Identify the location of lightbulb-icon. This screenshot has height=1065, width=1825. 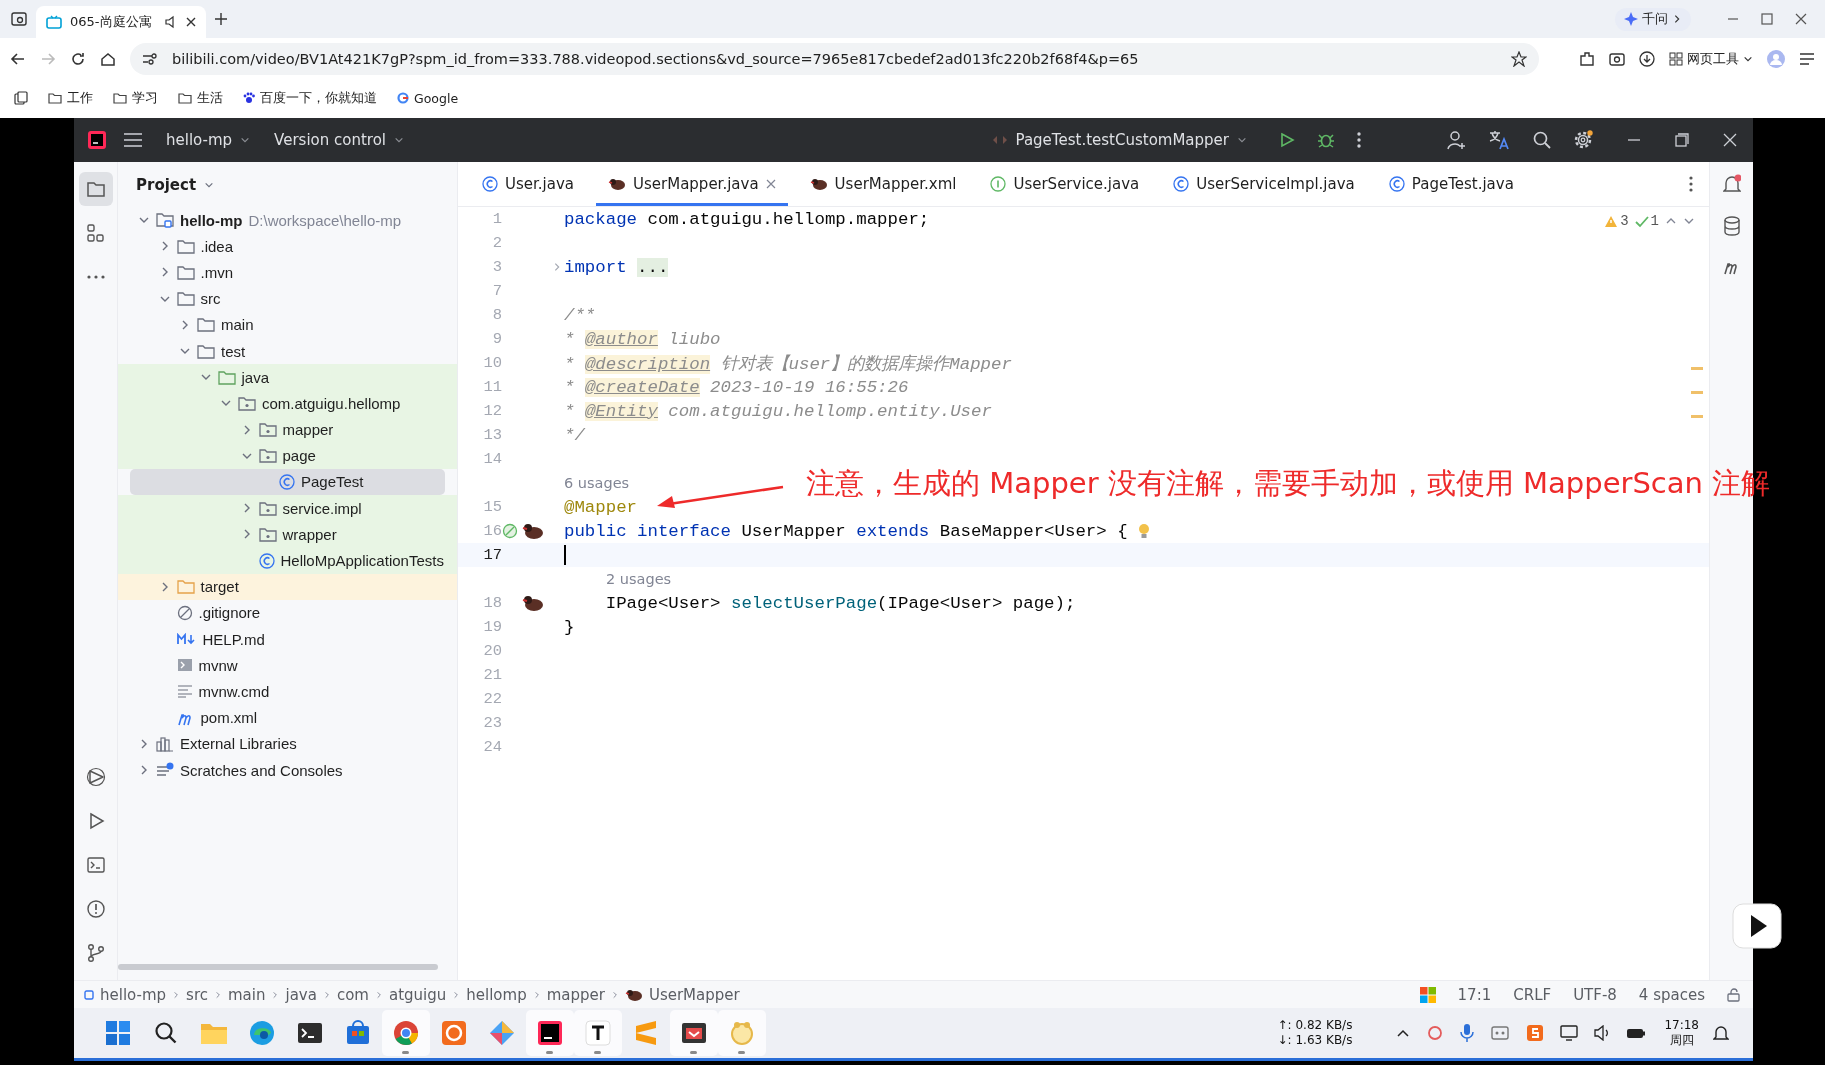
(1143, 531).